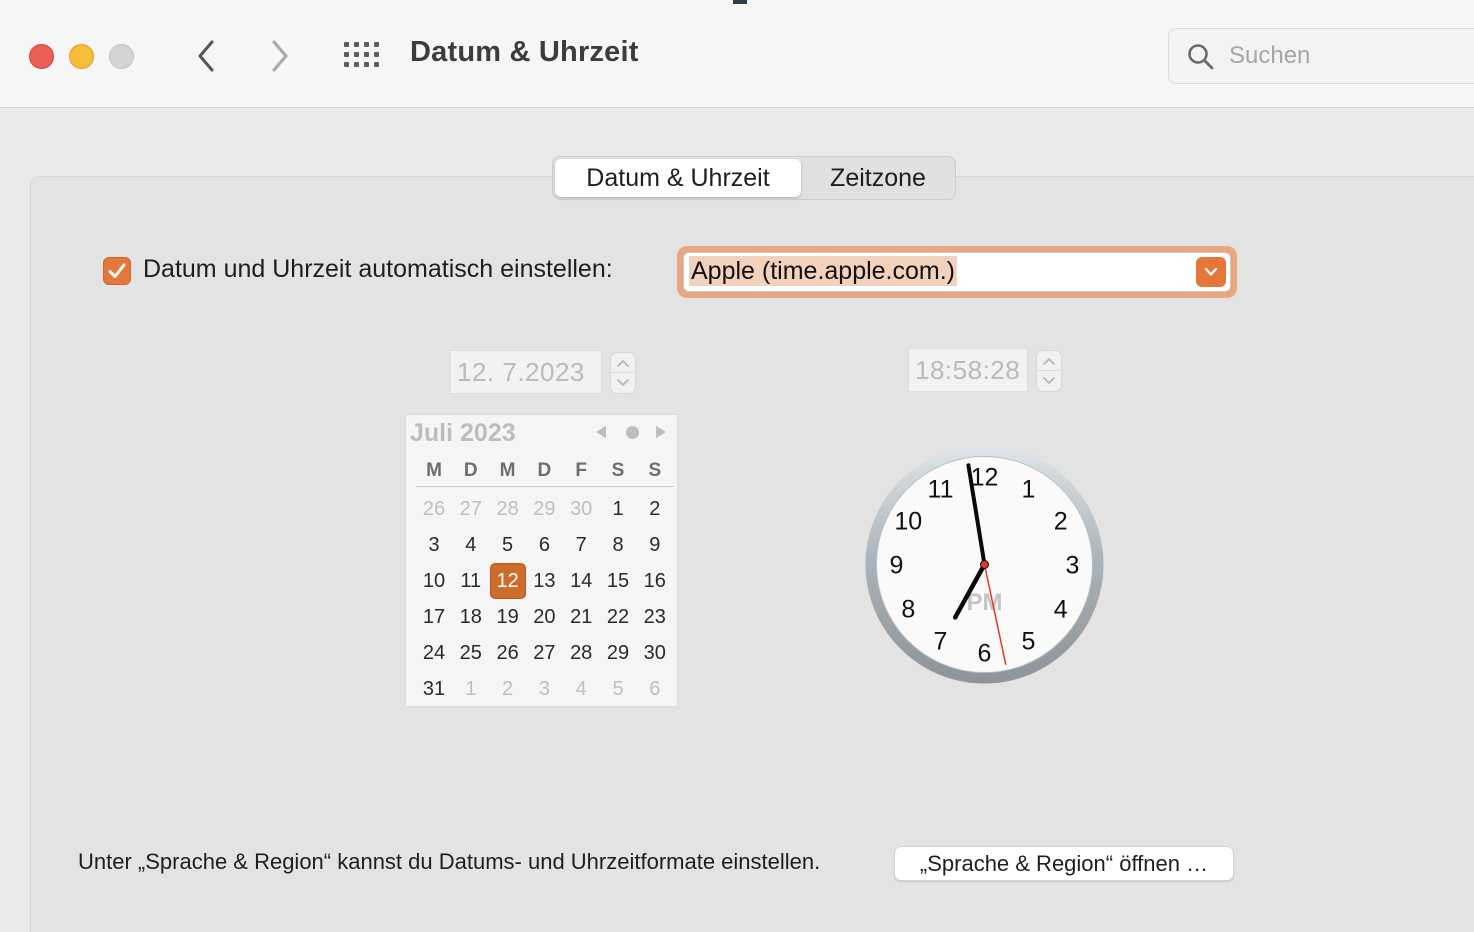 The height and width of the screenshot is (932, 1474). What do you see at coordinates (544, 617) in the screenshot?
I see `calendar-day: 20` at bounding box center [544, 617].